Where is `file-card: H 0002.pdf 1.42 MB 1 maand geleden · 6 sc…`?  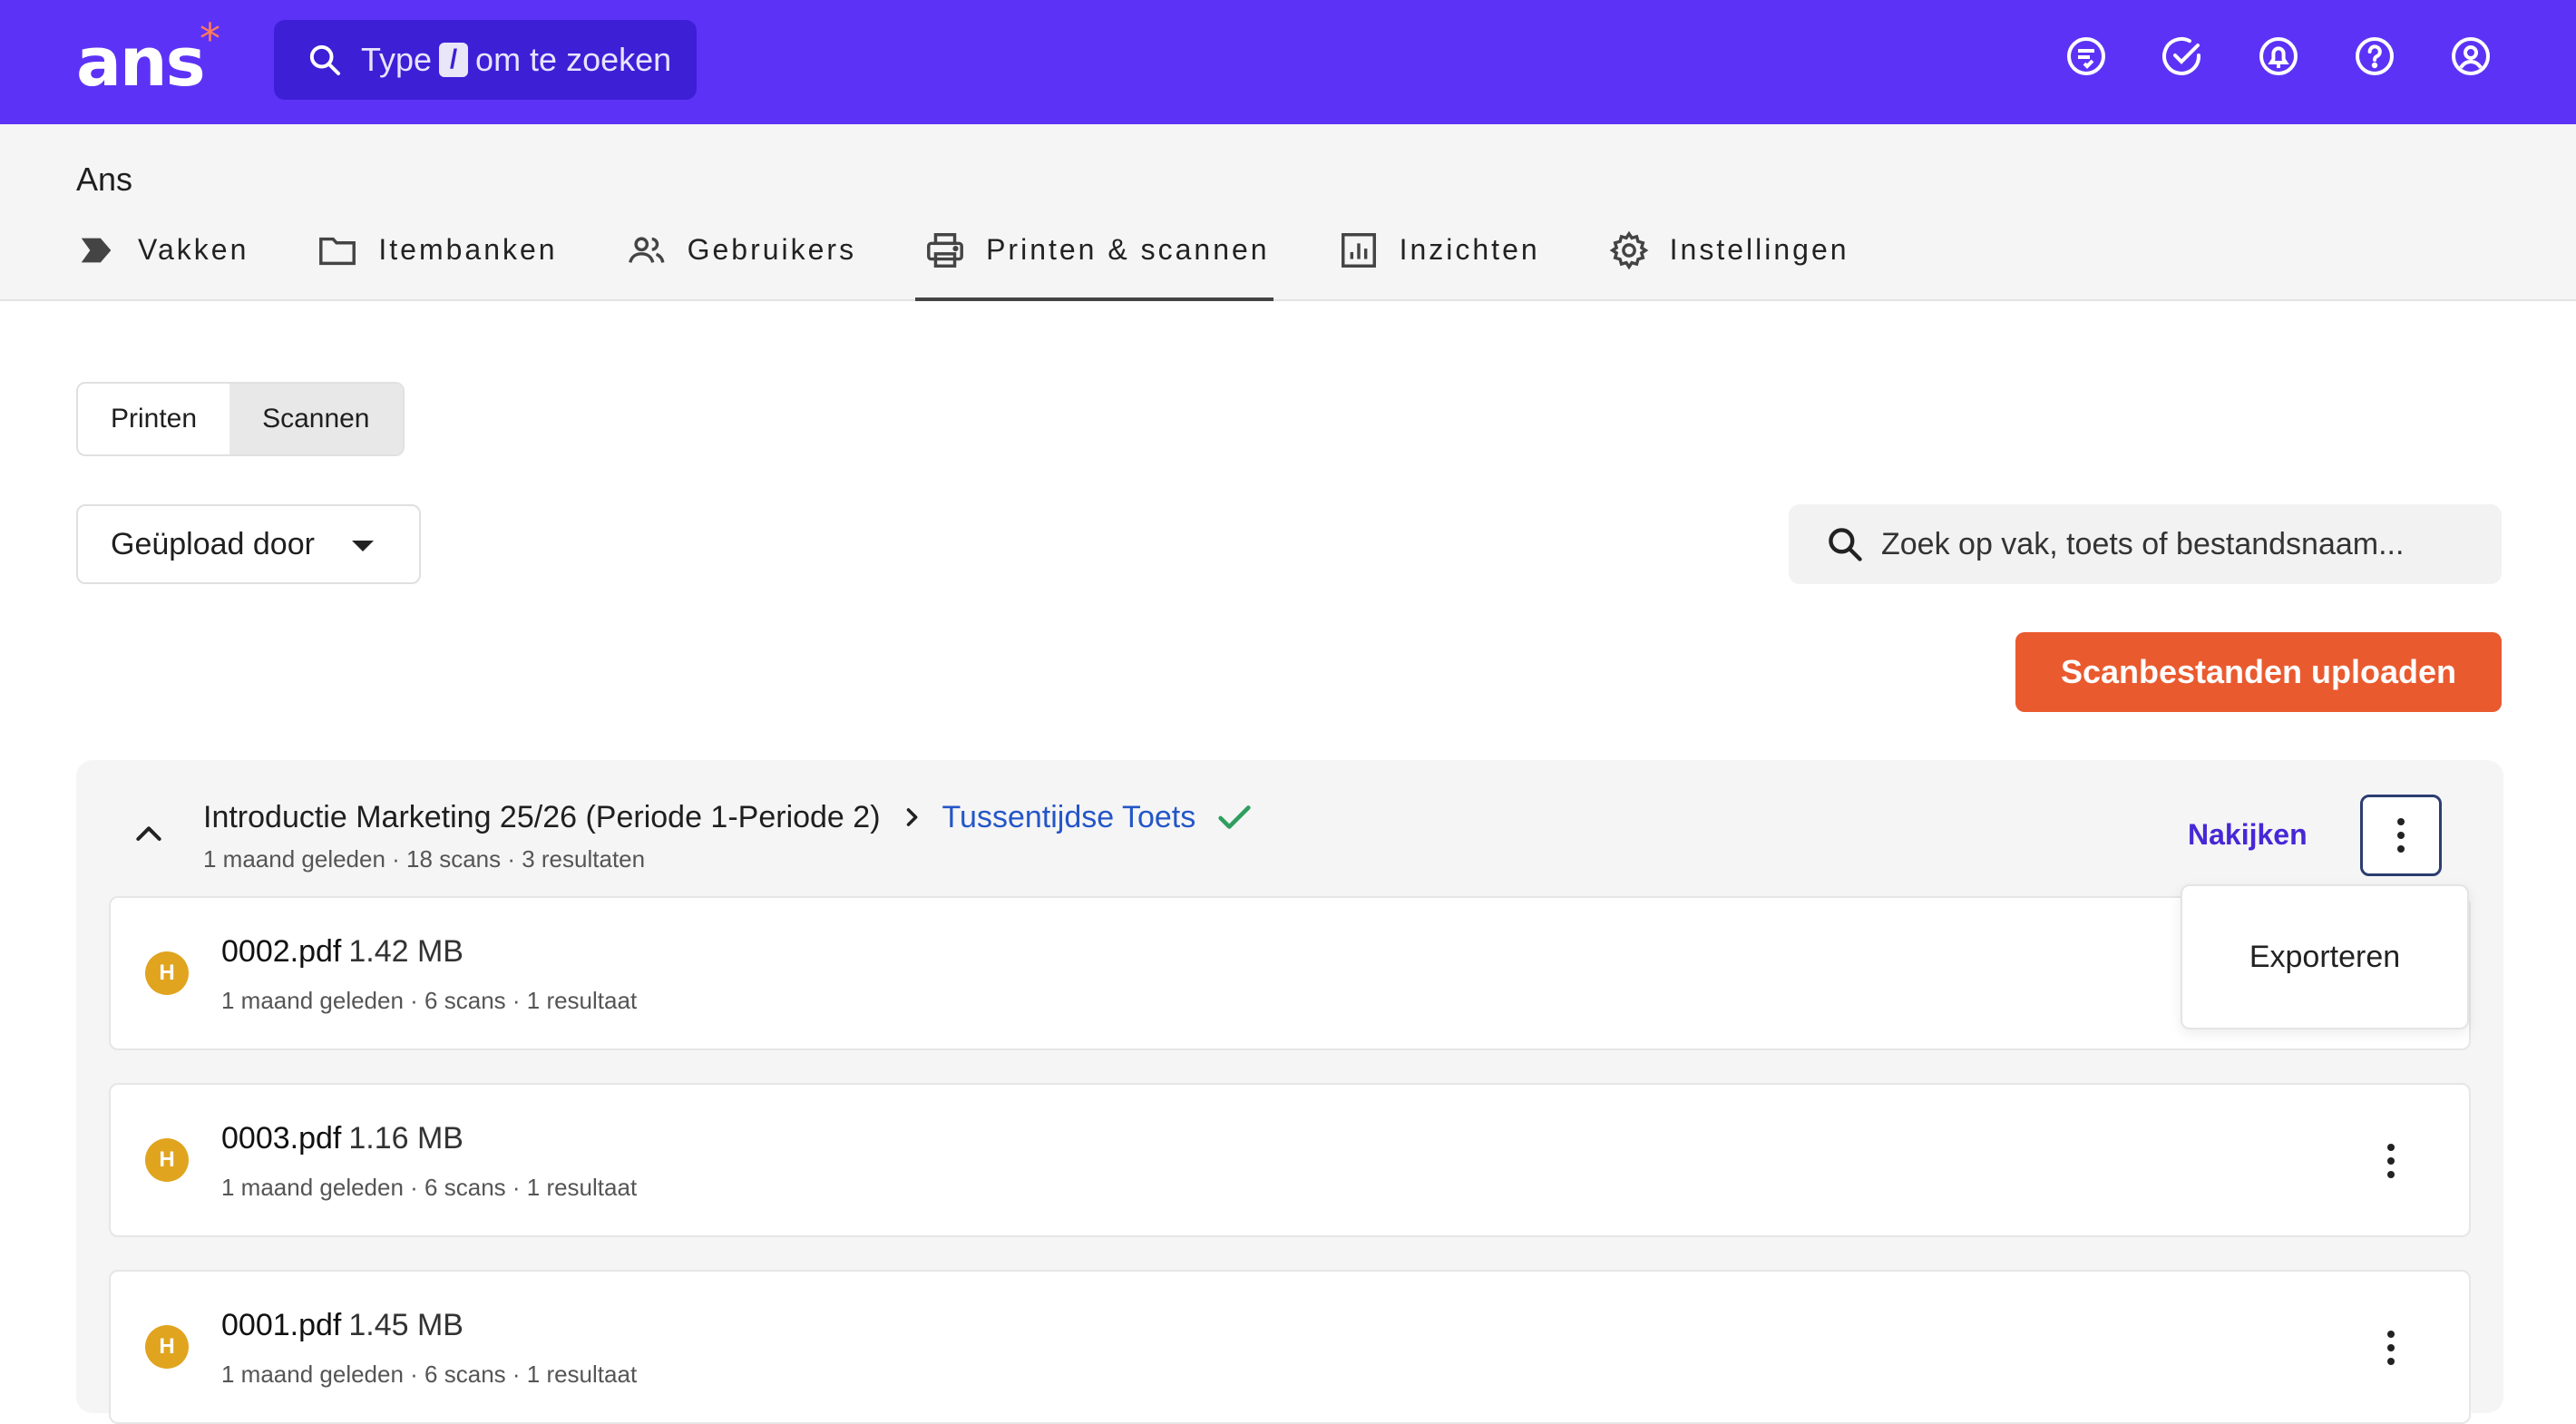 file-card: H 0002.pdf 1.42 MB 1 maand geleden · 6 sc… is located at coordinates (1290, 973).